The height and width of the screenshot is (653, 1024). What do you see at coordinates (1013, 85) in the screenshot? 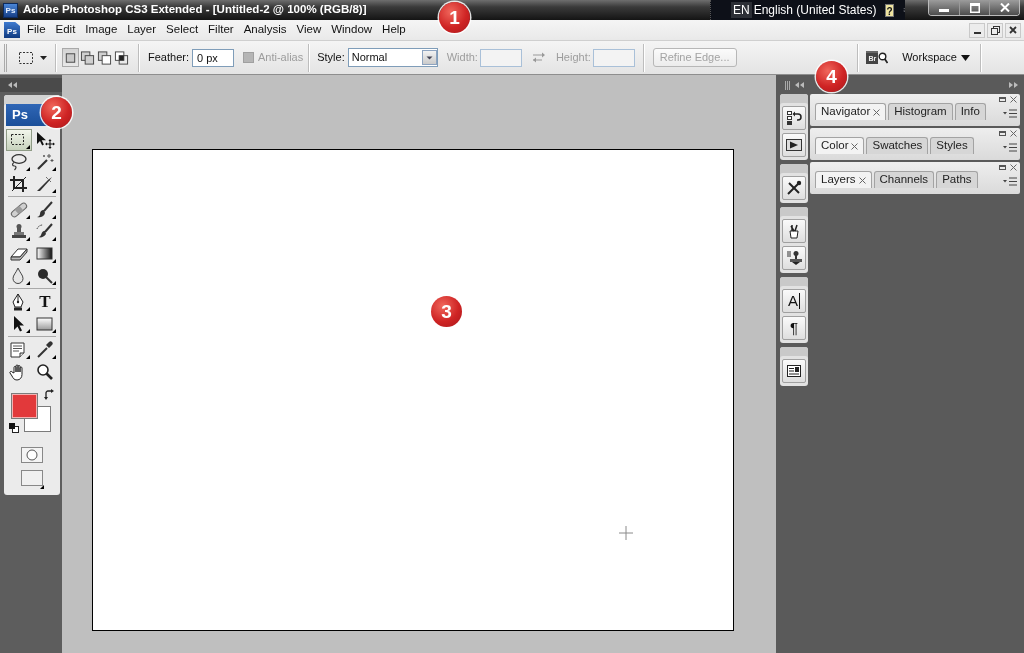
I see `expand-icon` at bounding box center [1013, 85].